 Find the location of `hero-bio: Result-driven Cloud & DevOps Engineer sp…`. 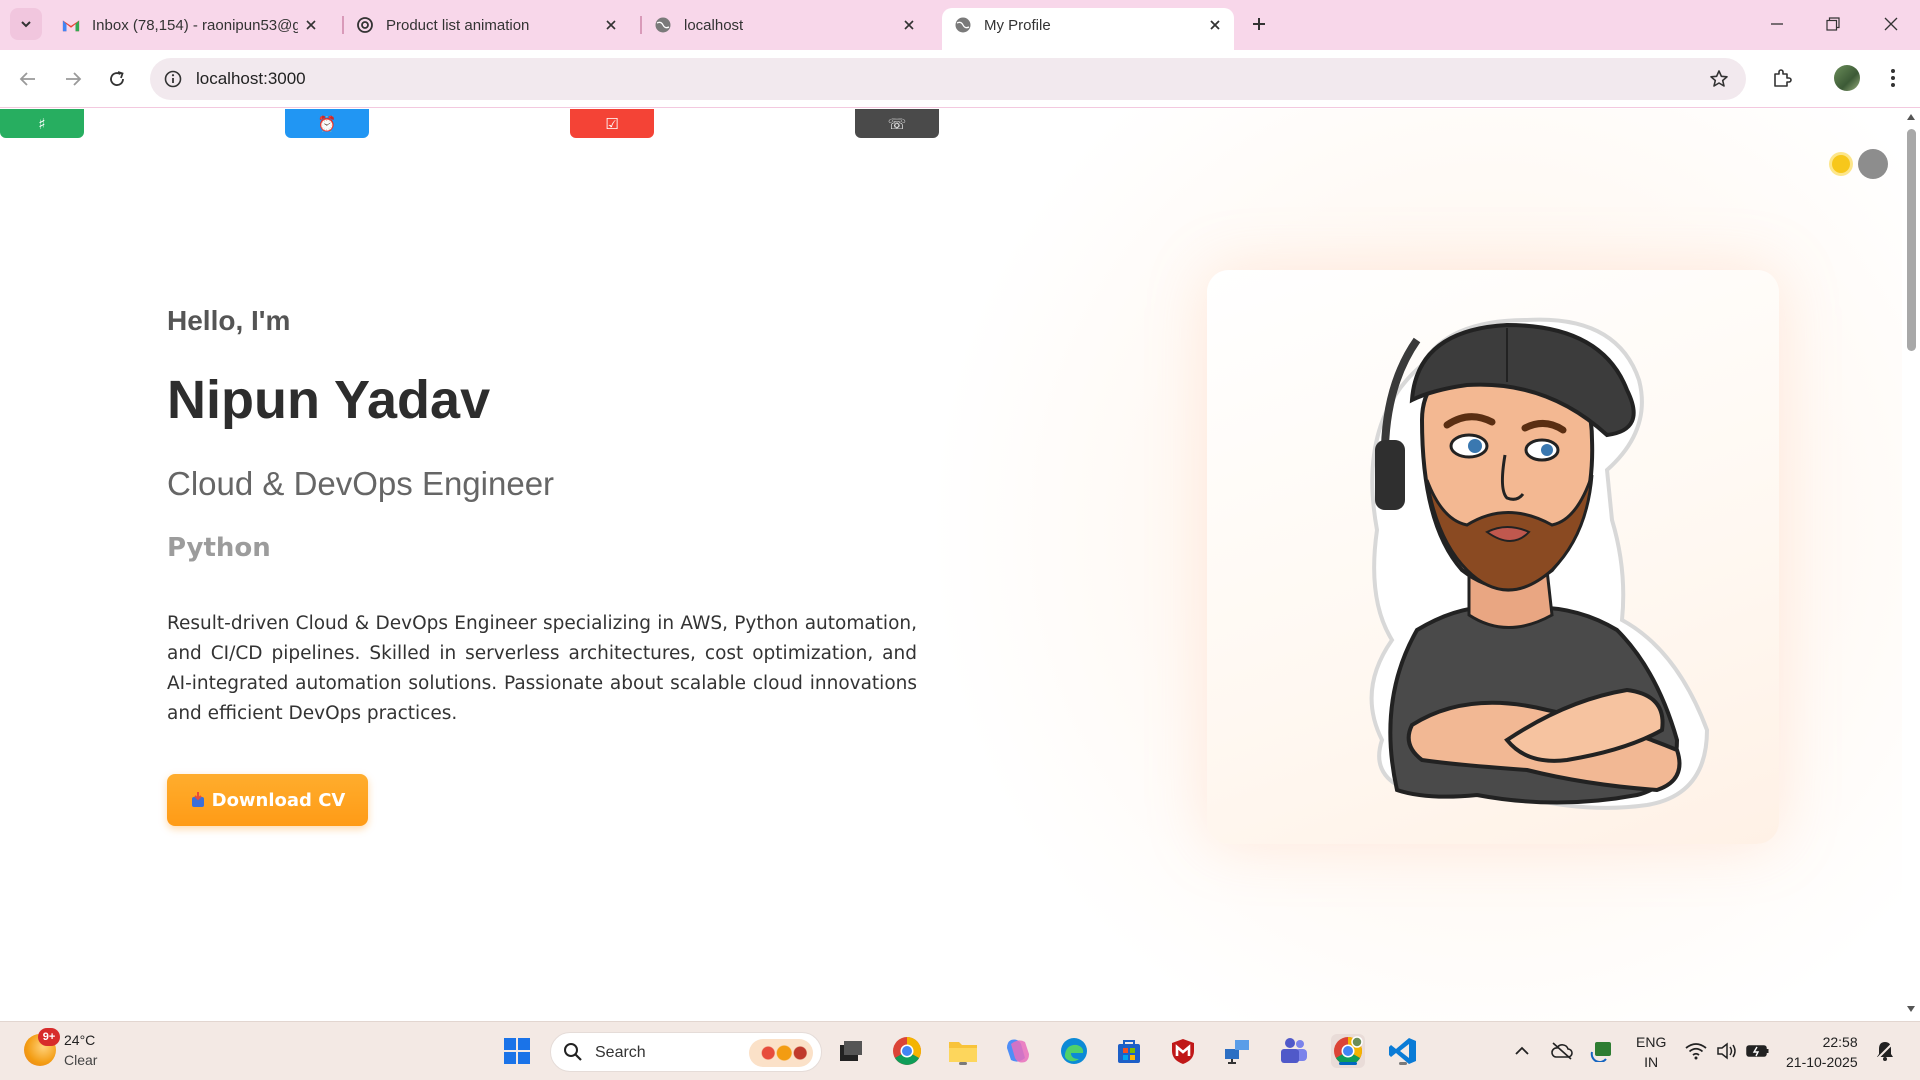

hero-bio: Result-driven Cloud & DevOps Engineer sp… is located at coordinates (542, 668).